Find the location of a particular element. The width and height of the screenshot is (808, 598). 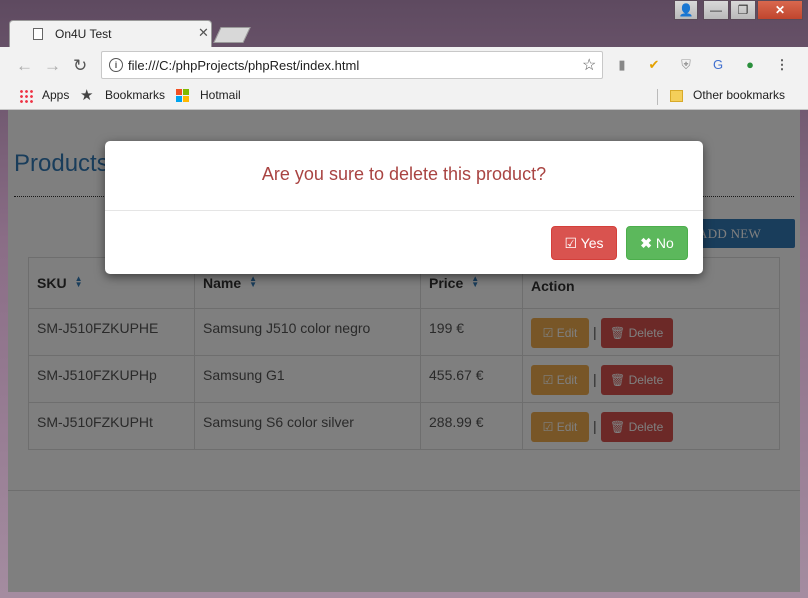

page-icon is located at coordinates (38, 34).